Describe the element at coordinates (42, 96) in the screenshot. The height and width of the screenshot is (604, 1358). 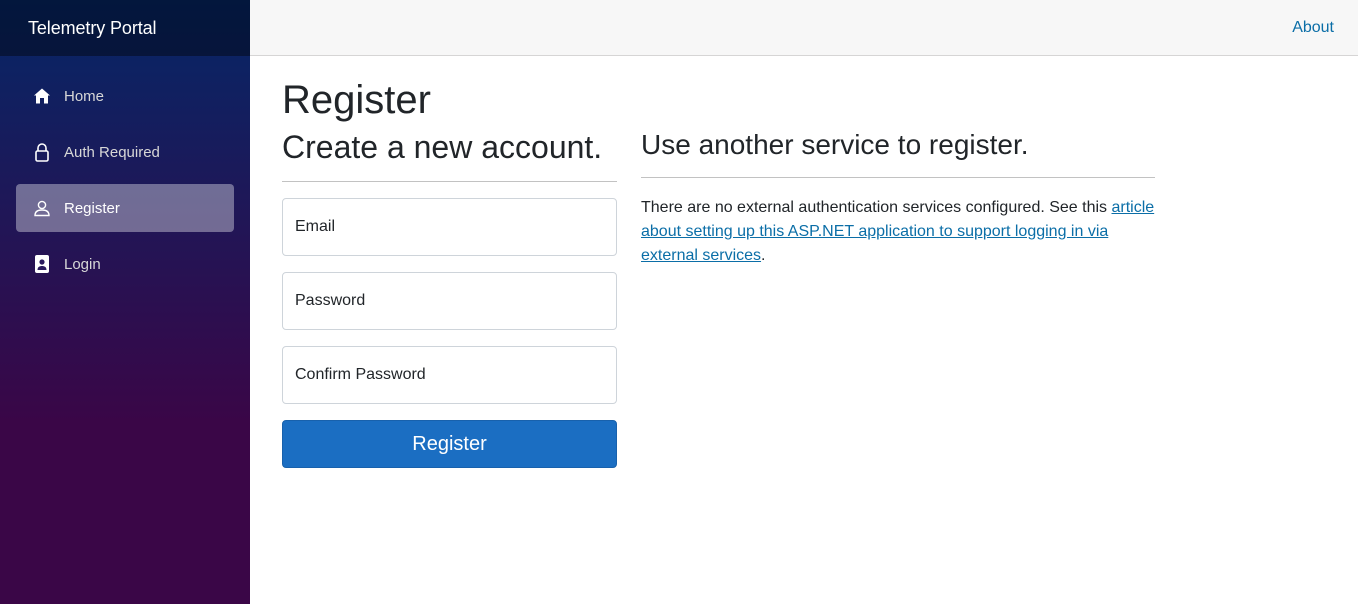
I see `home-icon` at that location.